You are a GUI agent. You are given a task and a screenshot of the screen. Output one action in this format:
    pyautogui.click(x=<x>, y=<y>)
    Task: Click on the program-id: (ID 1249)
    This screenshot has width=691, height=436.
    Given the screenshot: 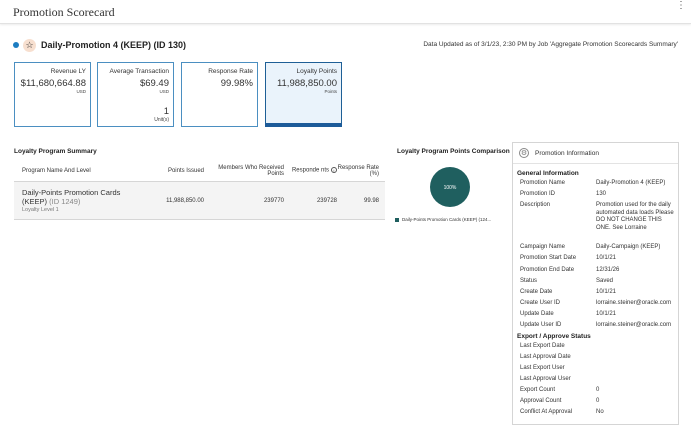 What is the action you would take?
    pyautogui.click(x=65, y=201)
    